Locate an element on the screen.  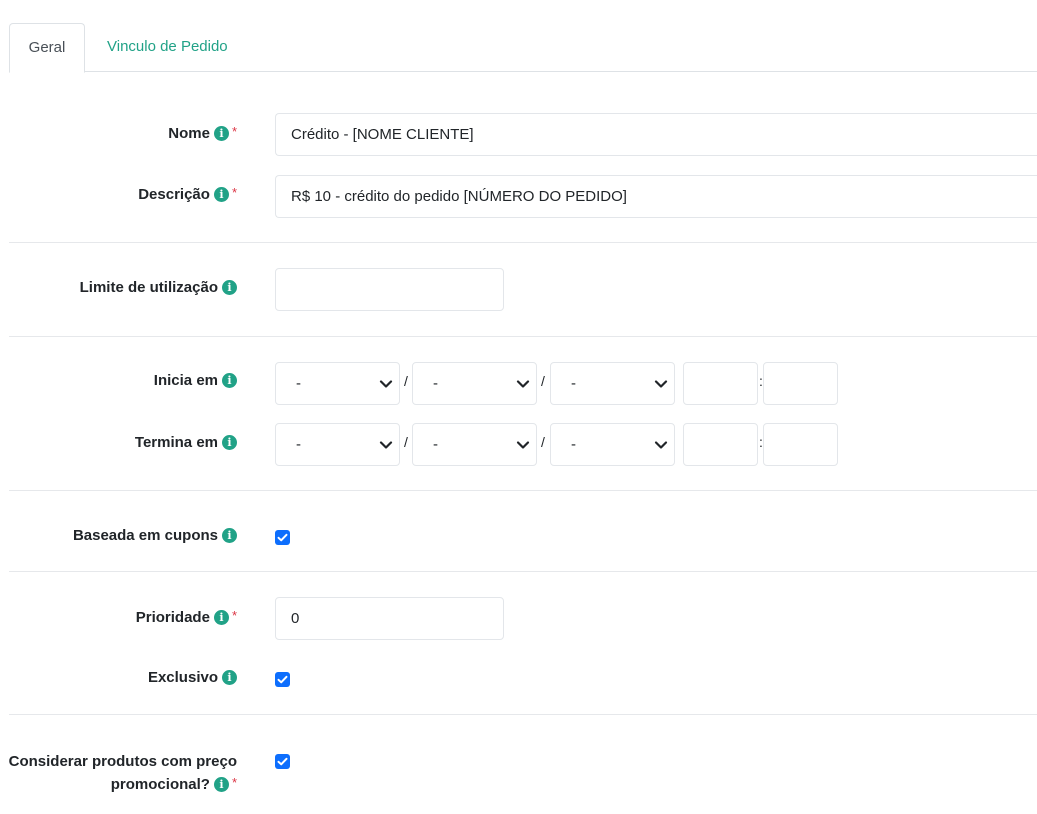
exclusivo-checkbox is located at coordinates (282, 679).